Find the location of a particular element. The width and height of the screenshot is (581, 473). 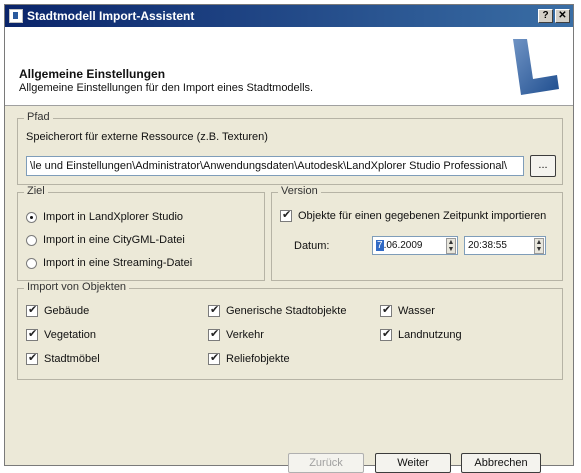

target-legend: Ziel is located at coordinates (36, 191).